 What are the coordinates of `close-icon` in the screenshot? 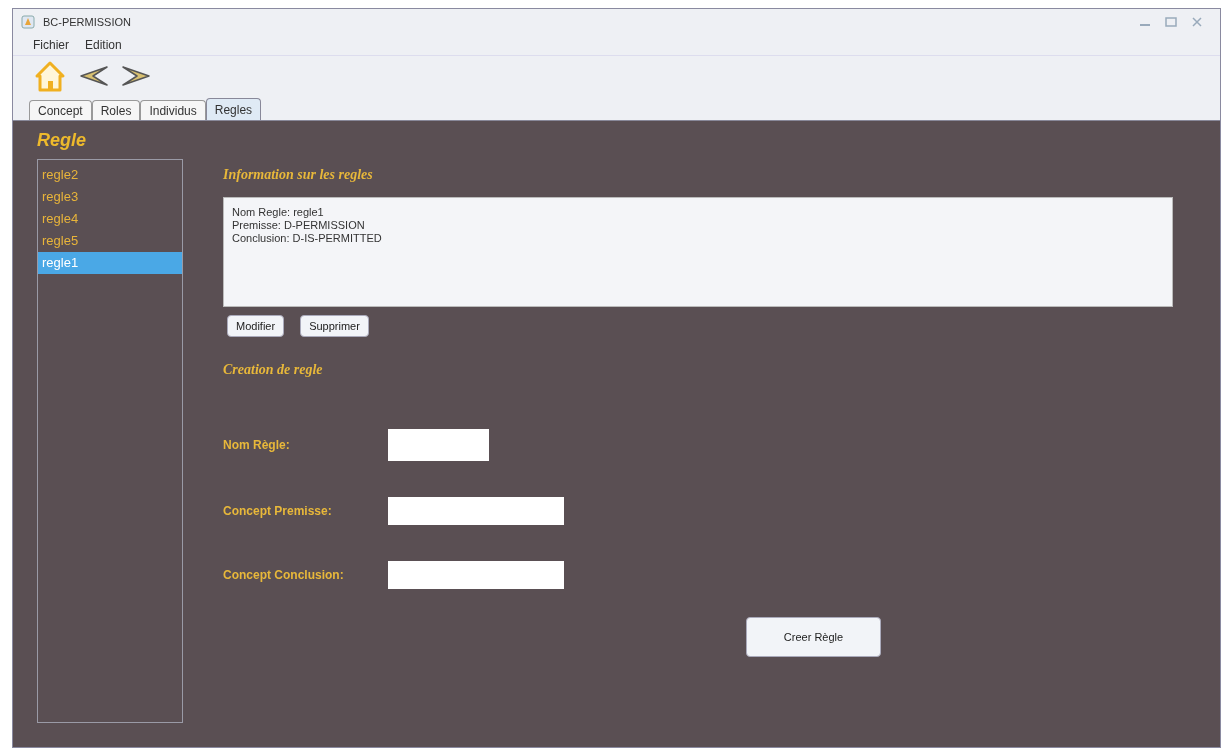 It's located at (1197, 22).